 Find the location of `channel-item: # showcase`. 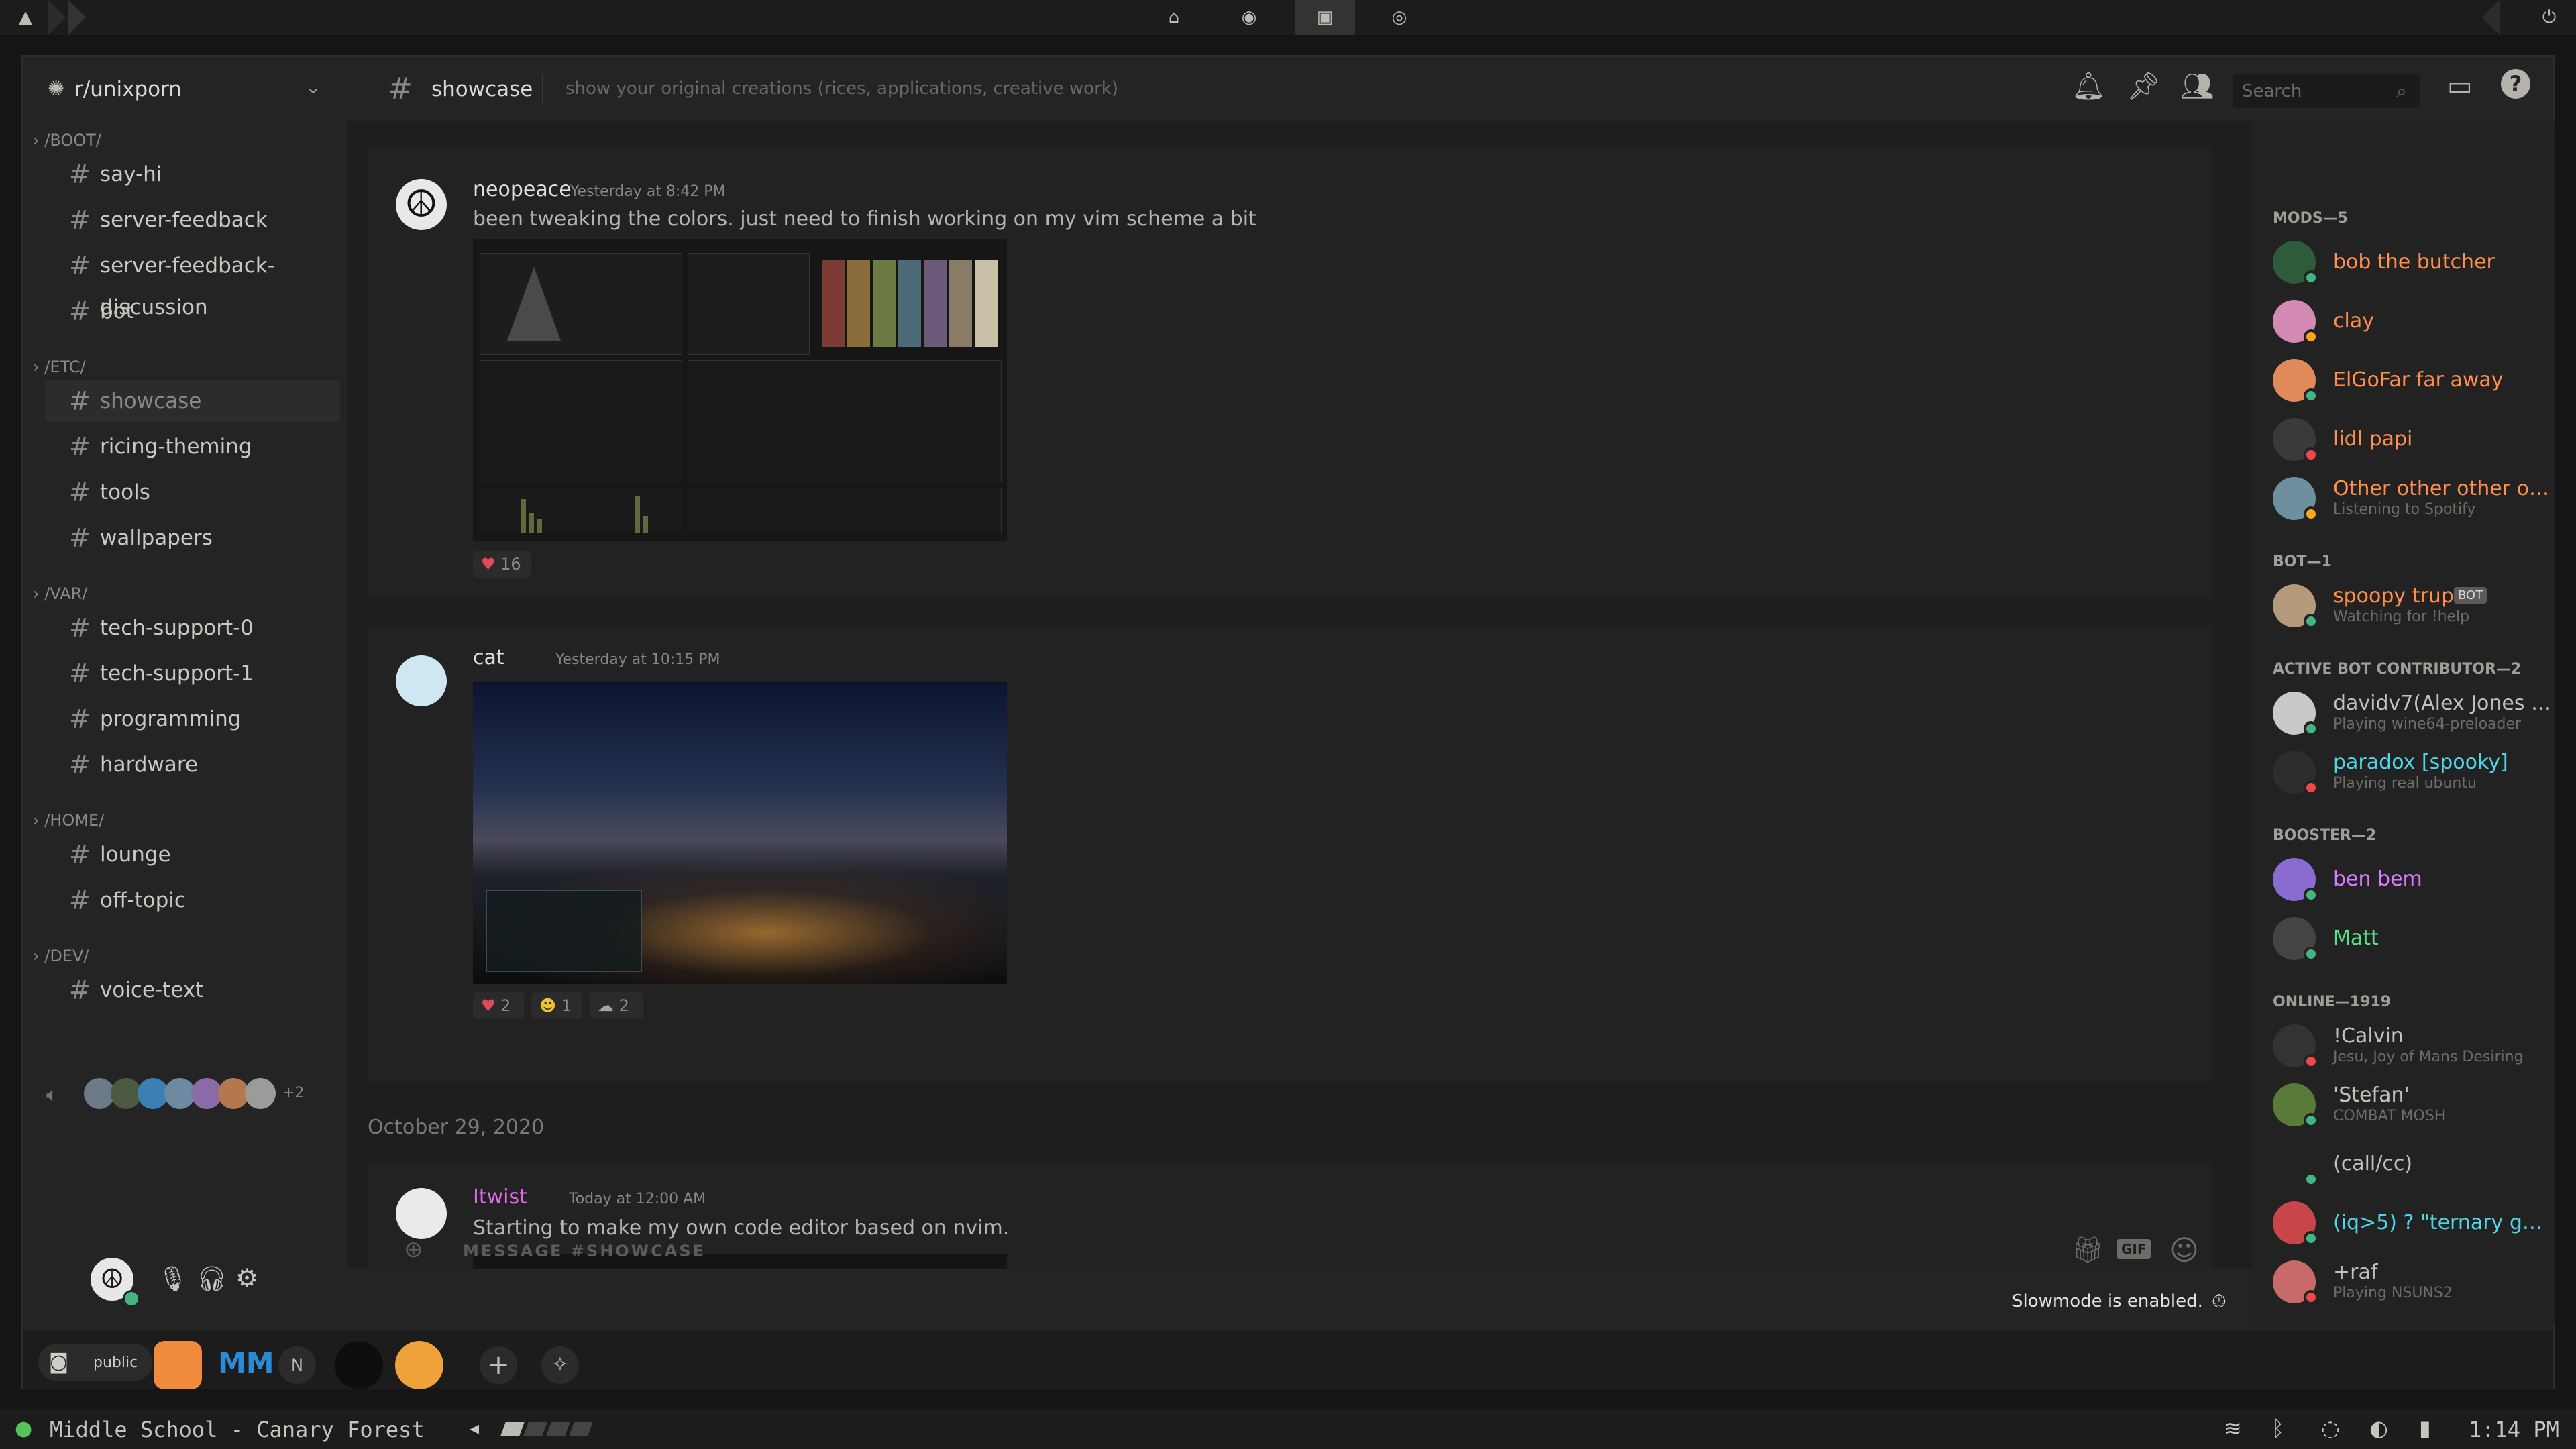

channel-item: # showcase is located at coordinates (192, 401).